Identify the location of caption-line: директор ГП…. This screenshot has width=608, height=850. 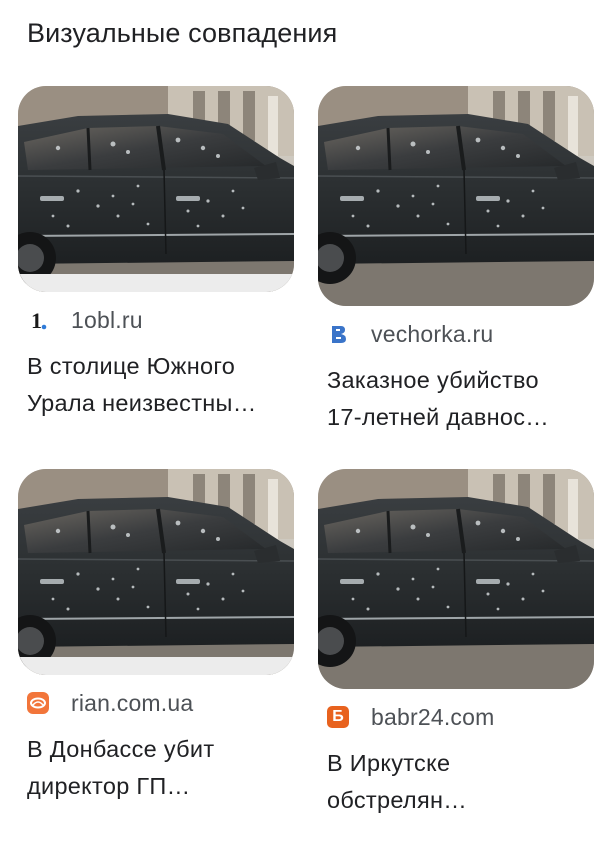
(109, 786).